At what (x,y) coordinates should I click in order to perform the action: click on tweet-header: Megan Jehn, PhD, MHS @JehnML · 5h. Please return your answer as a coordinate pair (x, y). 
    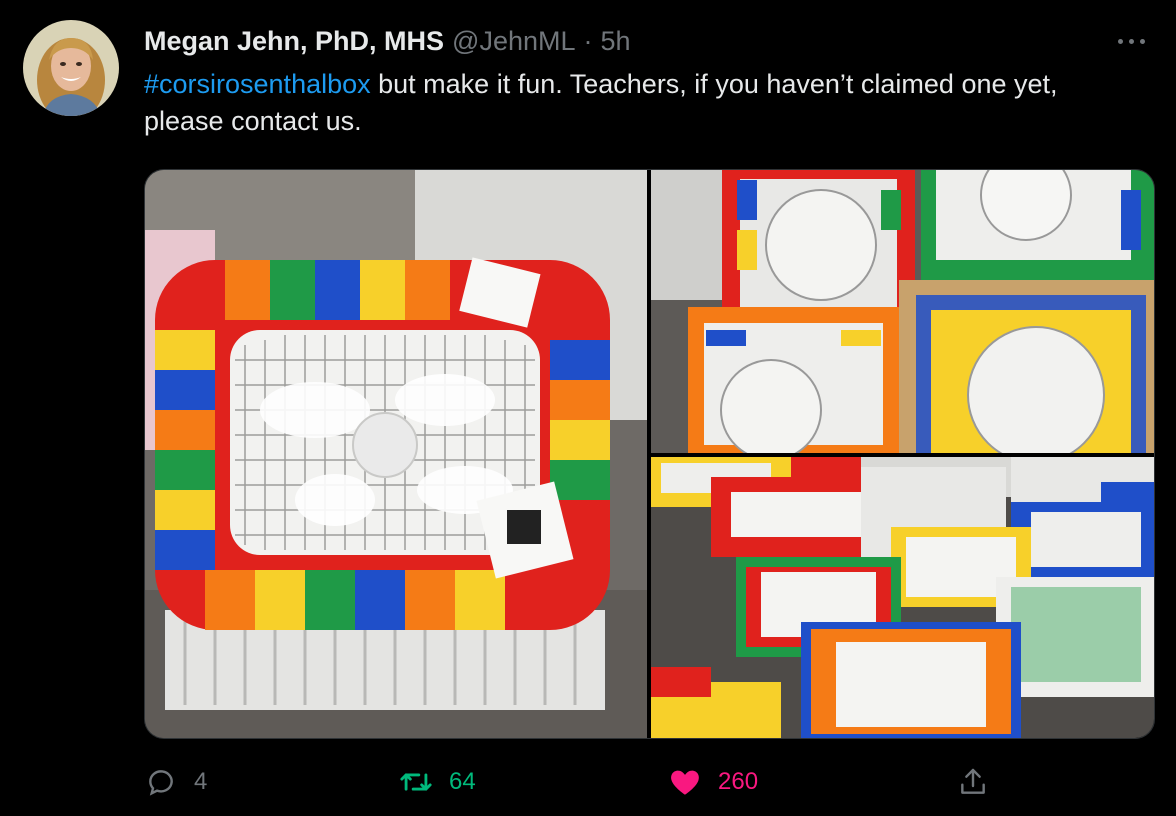
    Looking at the image, I should click on (387, 42).